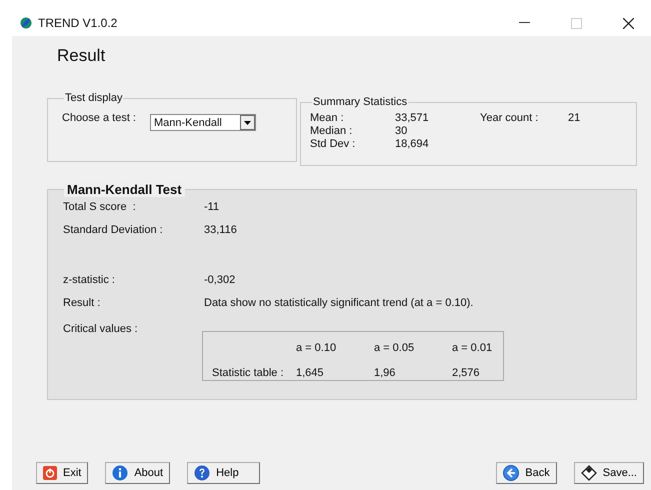 Image resolution: width=651 pixels, height=490 pixels. Describe the element at coordinates (203, 122) in the screenshot. I see `test-dropdown: Mann-Kendall` at that location.